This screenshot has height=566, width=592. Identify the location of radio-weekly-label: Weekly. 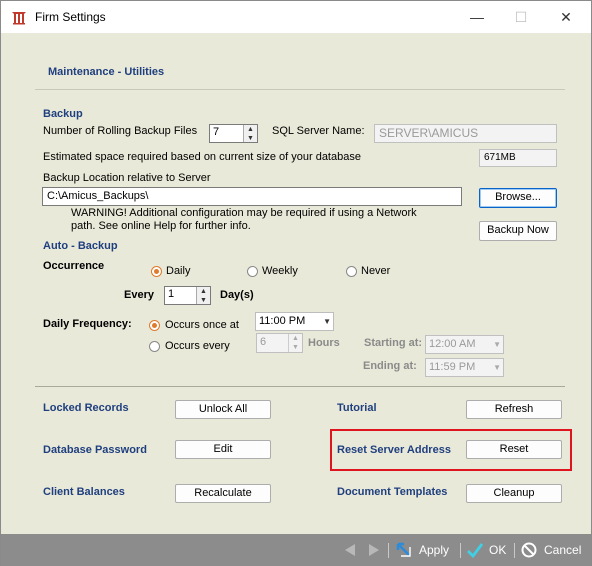
(280, 271).